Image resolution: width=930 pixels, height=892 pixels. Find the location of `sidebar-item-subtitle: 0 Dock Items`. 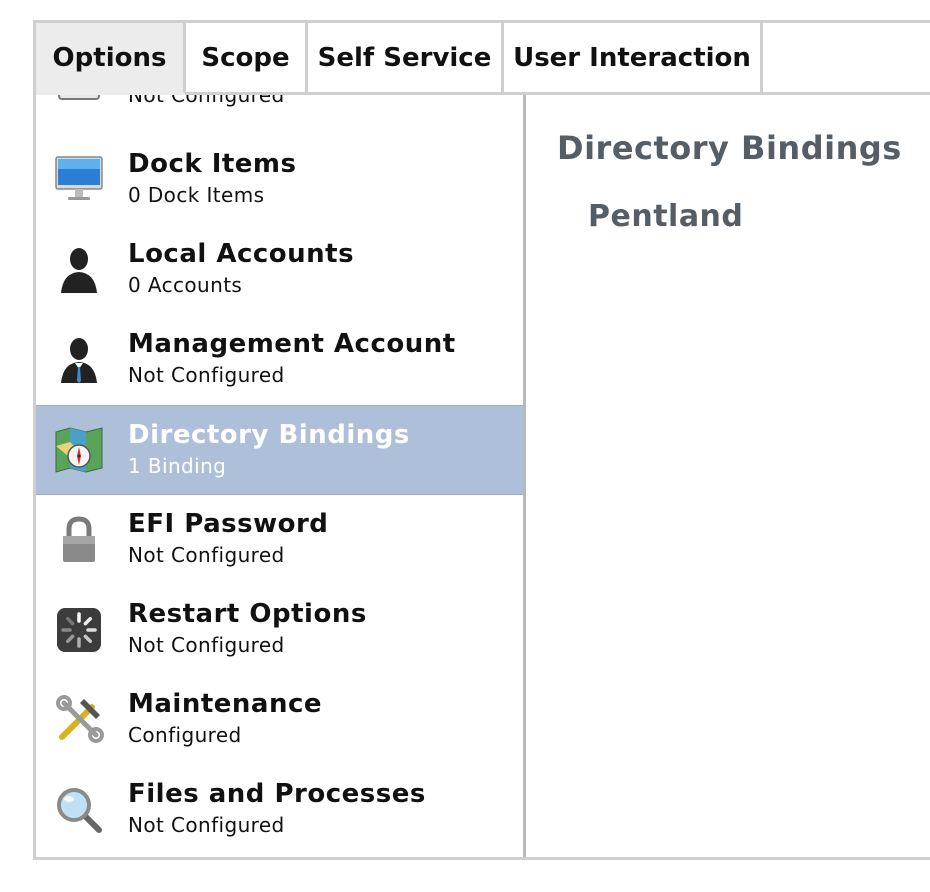

sidebar-item-subtitle: 0 Dock Items is located at coordinates (196, 195).